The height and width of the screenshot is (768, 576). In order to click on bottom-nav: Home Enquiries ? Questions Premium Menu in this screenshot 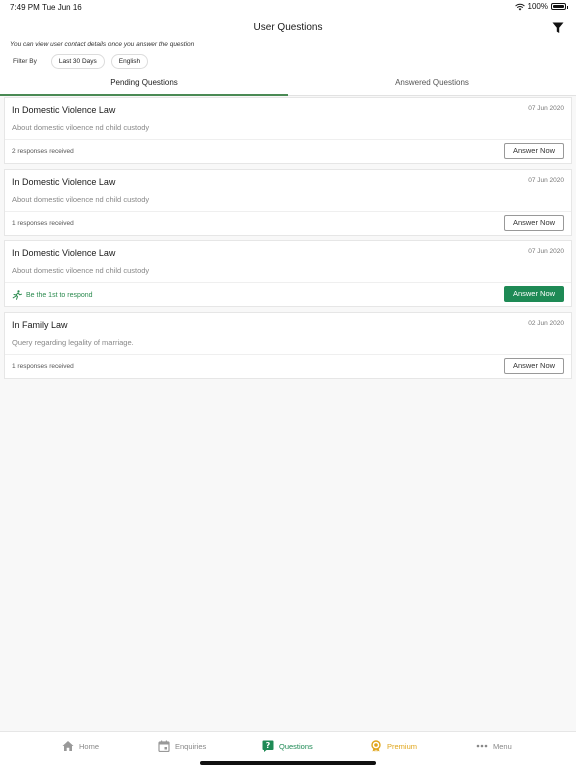, I will do `click(288, 749)`.